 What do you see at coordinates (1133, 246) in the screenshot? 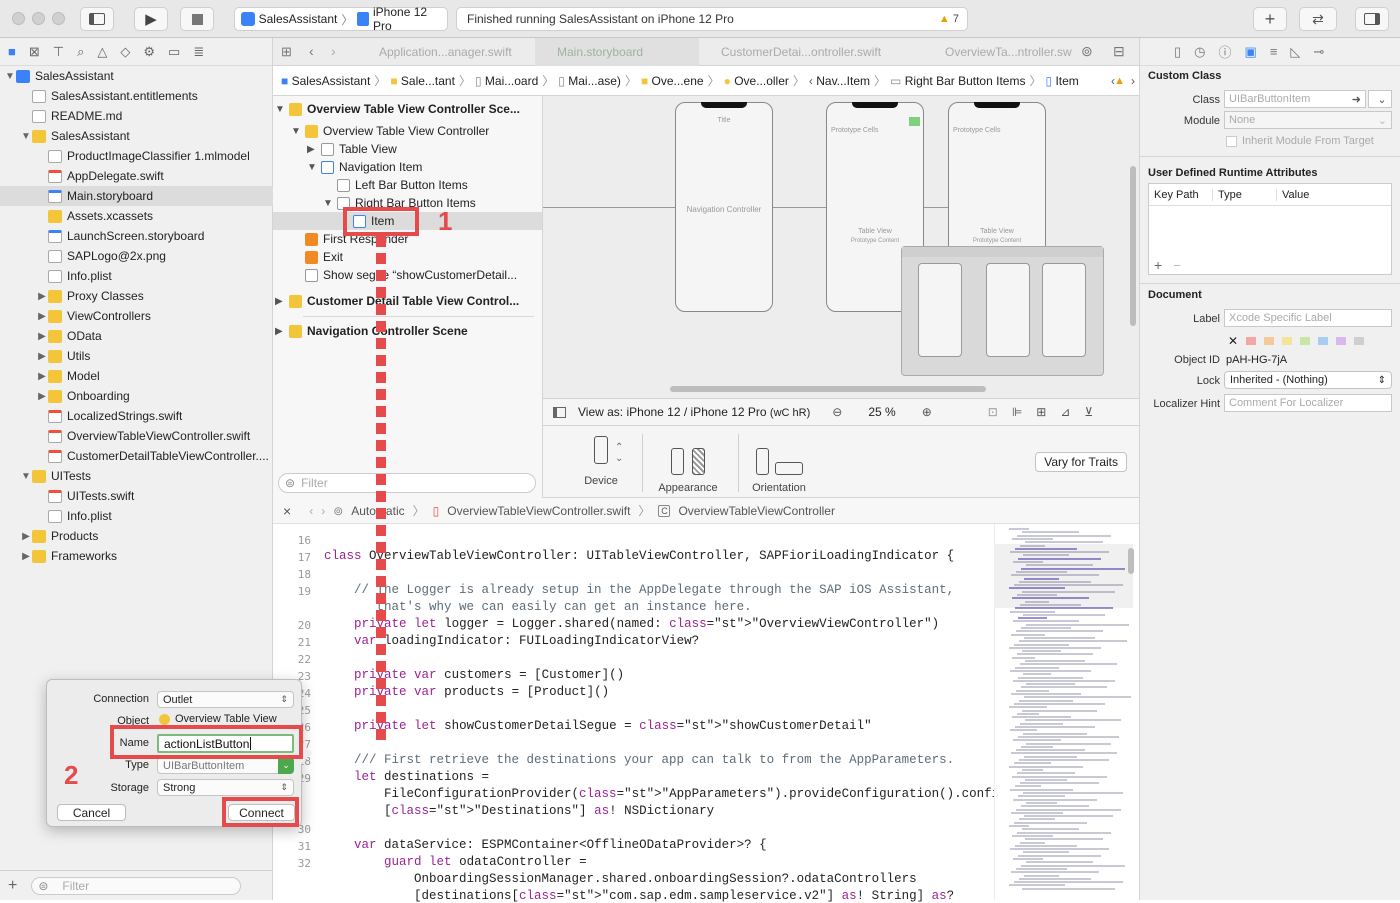
I see `vertical-scrollbar` at bounding box center [1133, 246].